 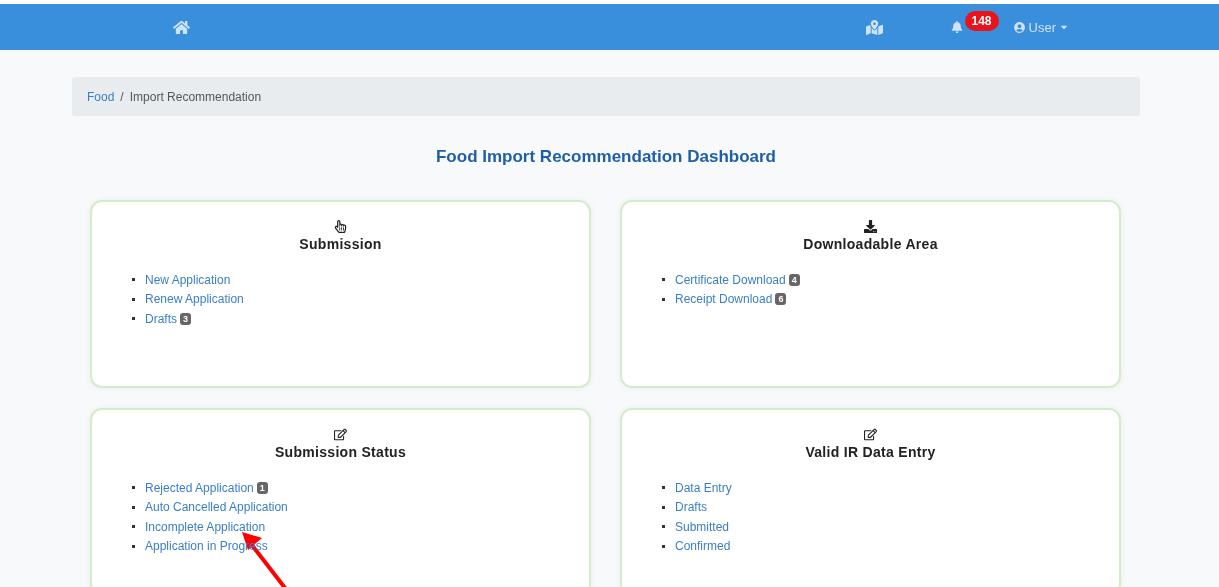 I want to click on menu-link: Certificate Download, so click(x=730, y=279).